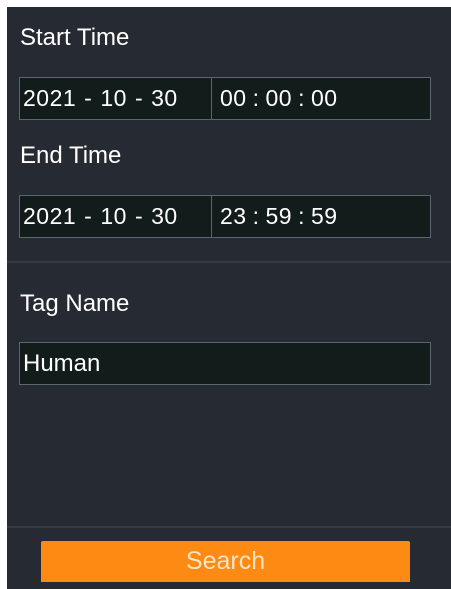 This screenshot has height=589, width=451. I want to click on start-time-field: 2021 - 10 - 30 00 : 00 : 00, so click(225, 98).